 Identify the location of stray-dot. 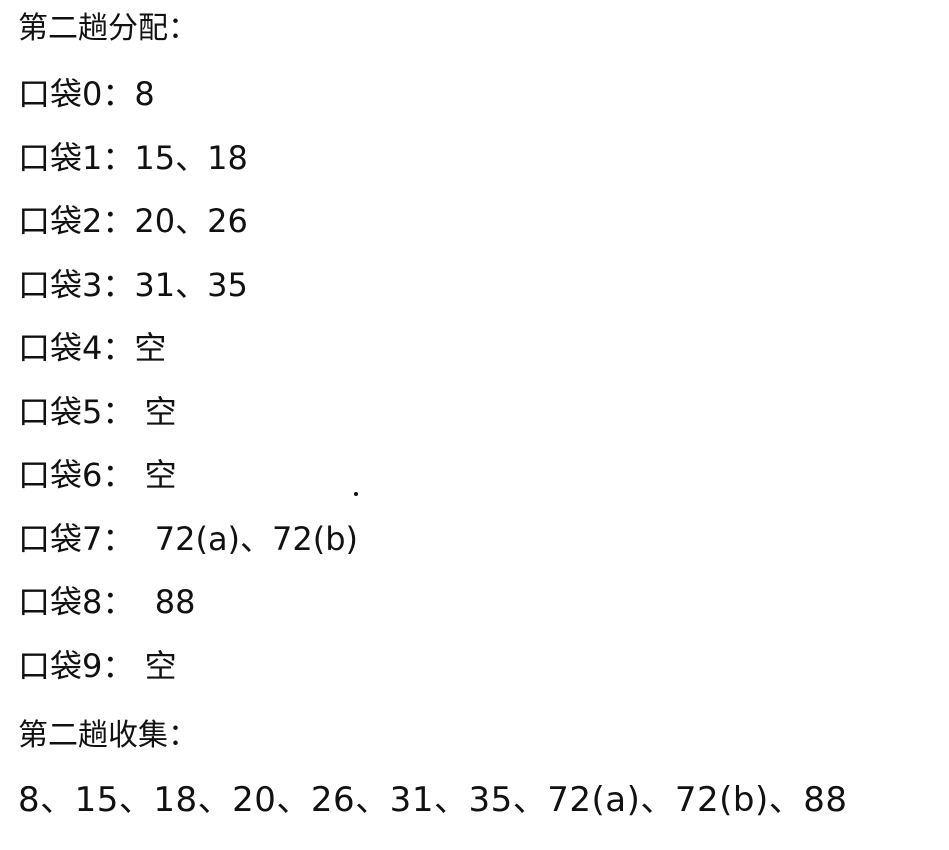
(356, 494).